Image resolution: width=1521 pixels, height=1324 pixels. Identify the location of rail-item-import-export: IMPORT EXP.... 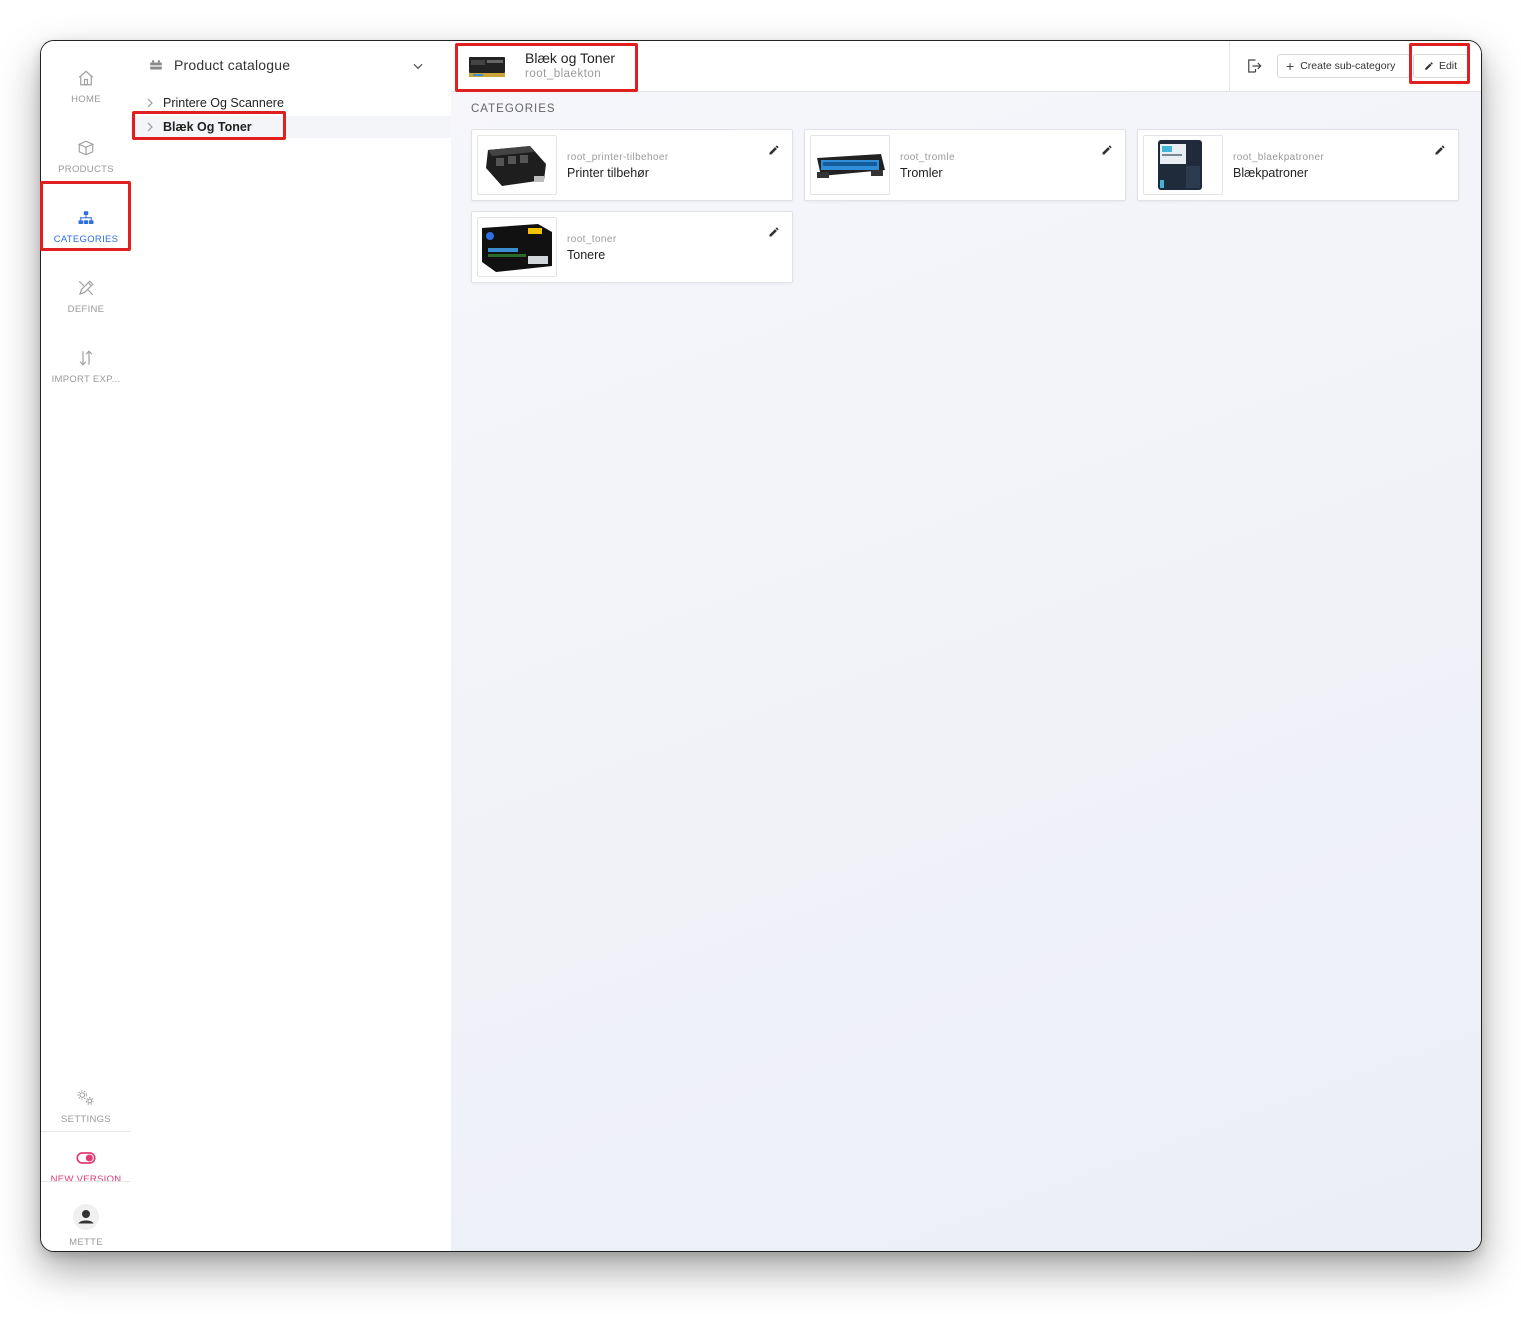
(86, 366).